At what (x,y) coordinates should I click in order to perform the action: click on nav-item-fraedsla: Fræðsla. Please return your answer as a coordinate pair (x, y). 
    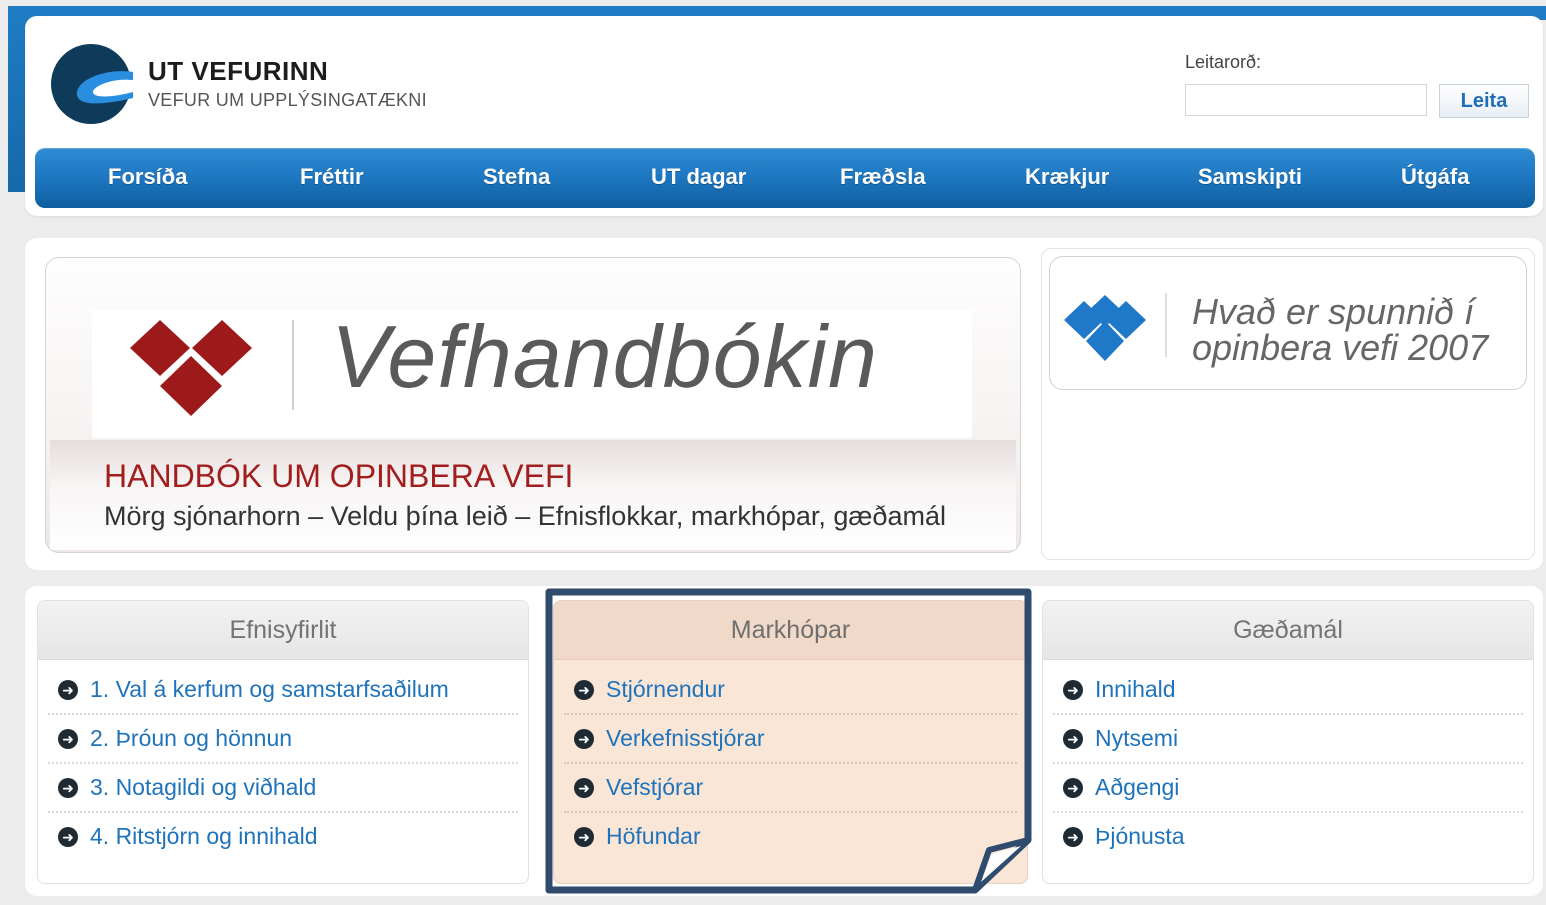
    Looking at the image, I should click on (883, 177).